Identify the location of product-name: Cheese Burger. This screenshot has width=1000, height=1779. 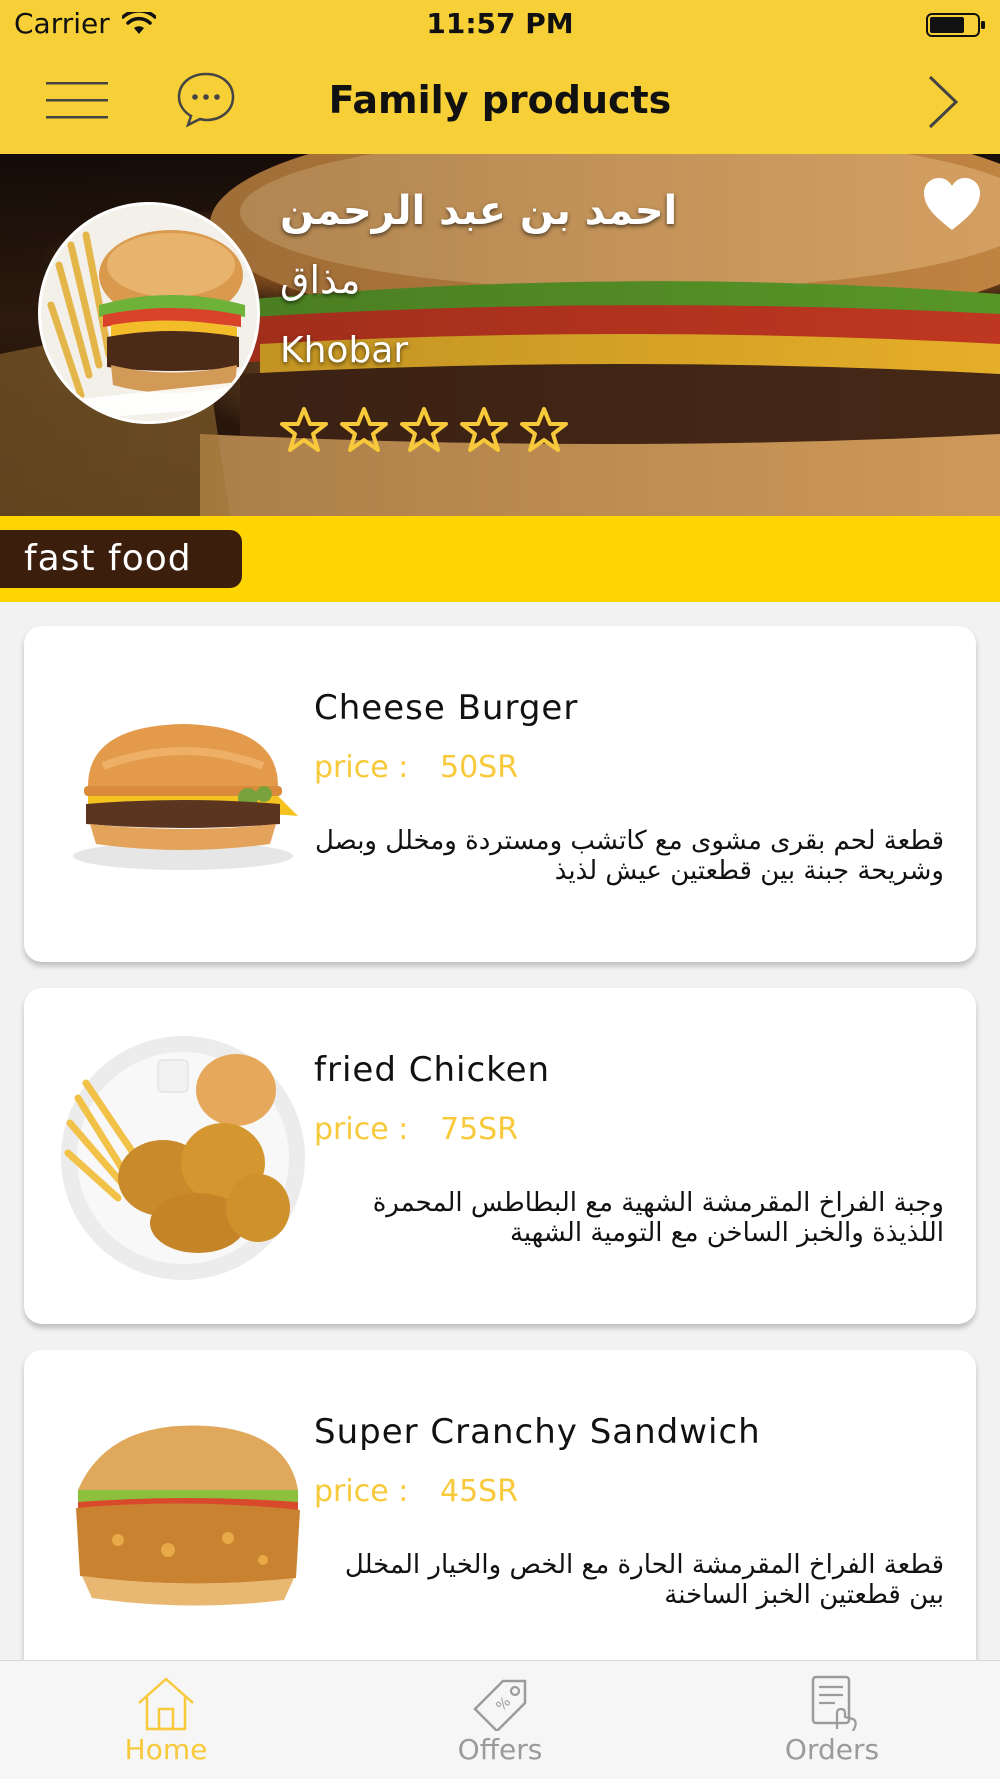
(446, 708).